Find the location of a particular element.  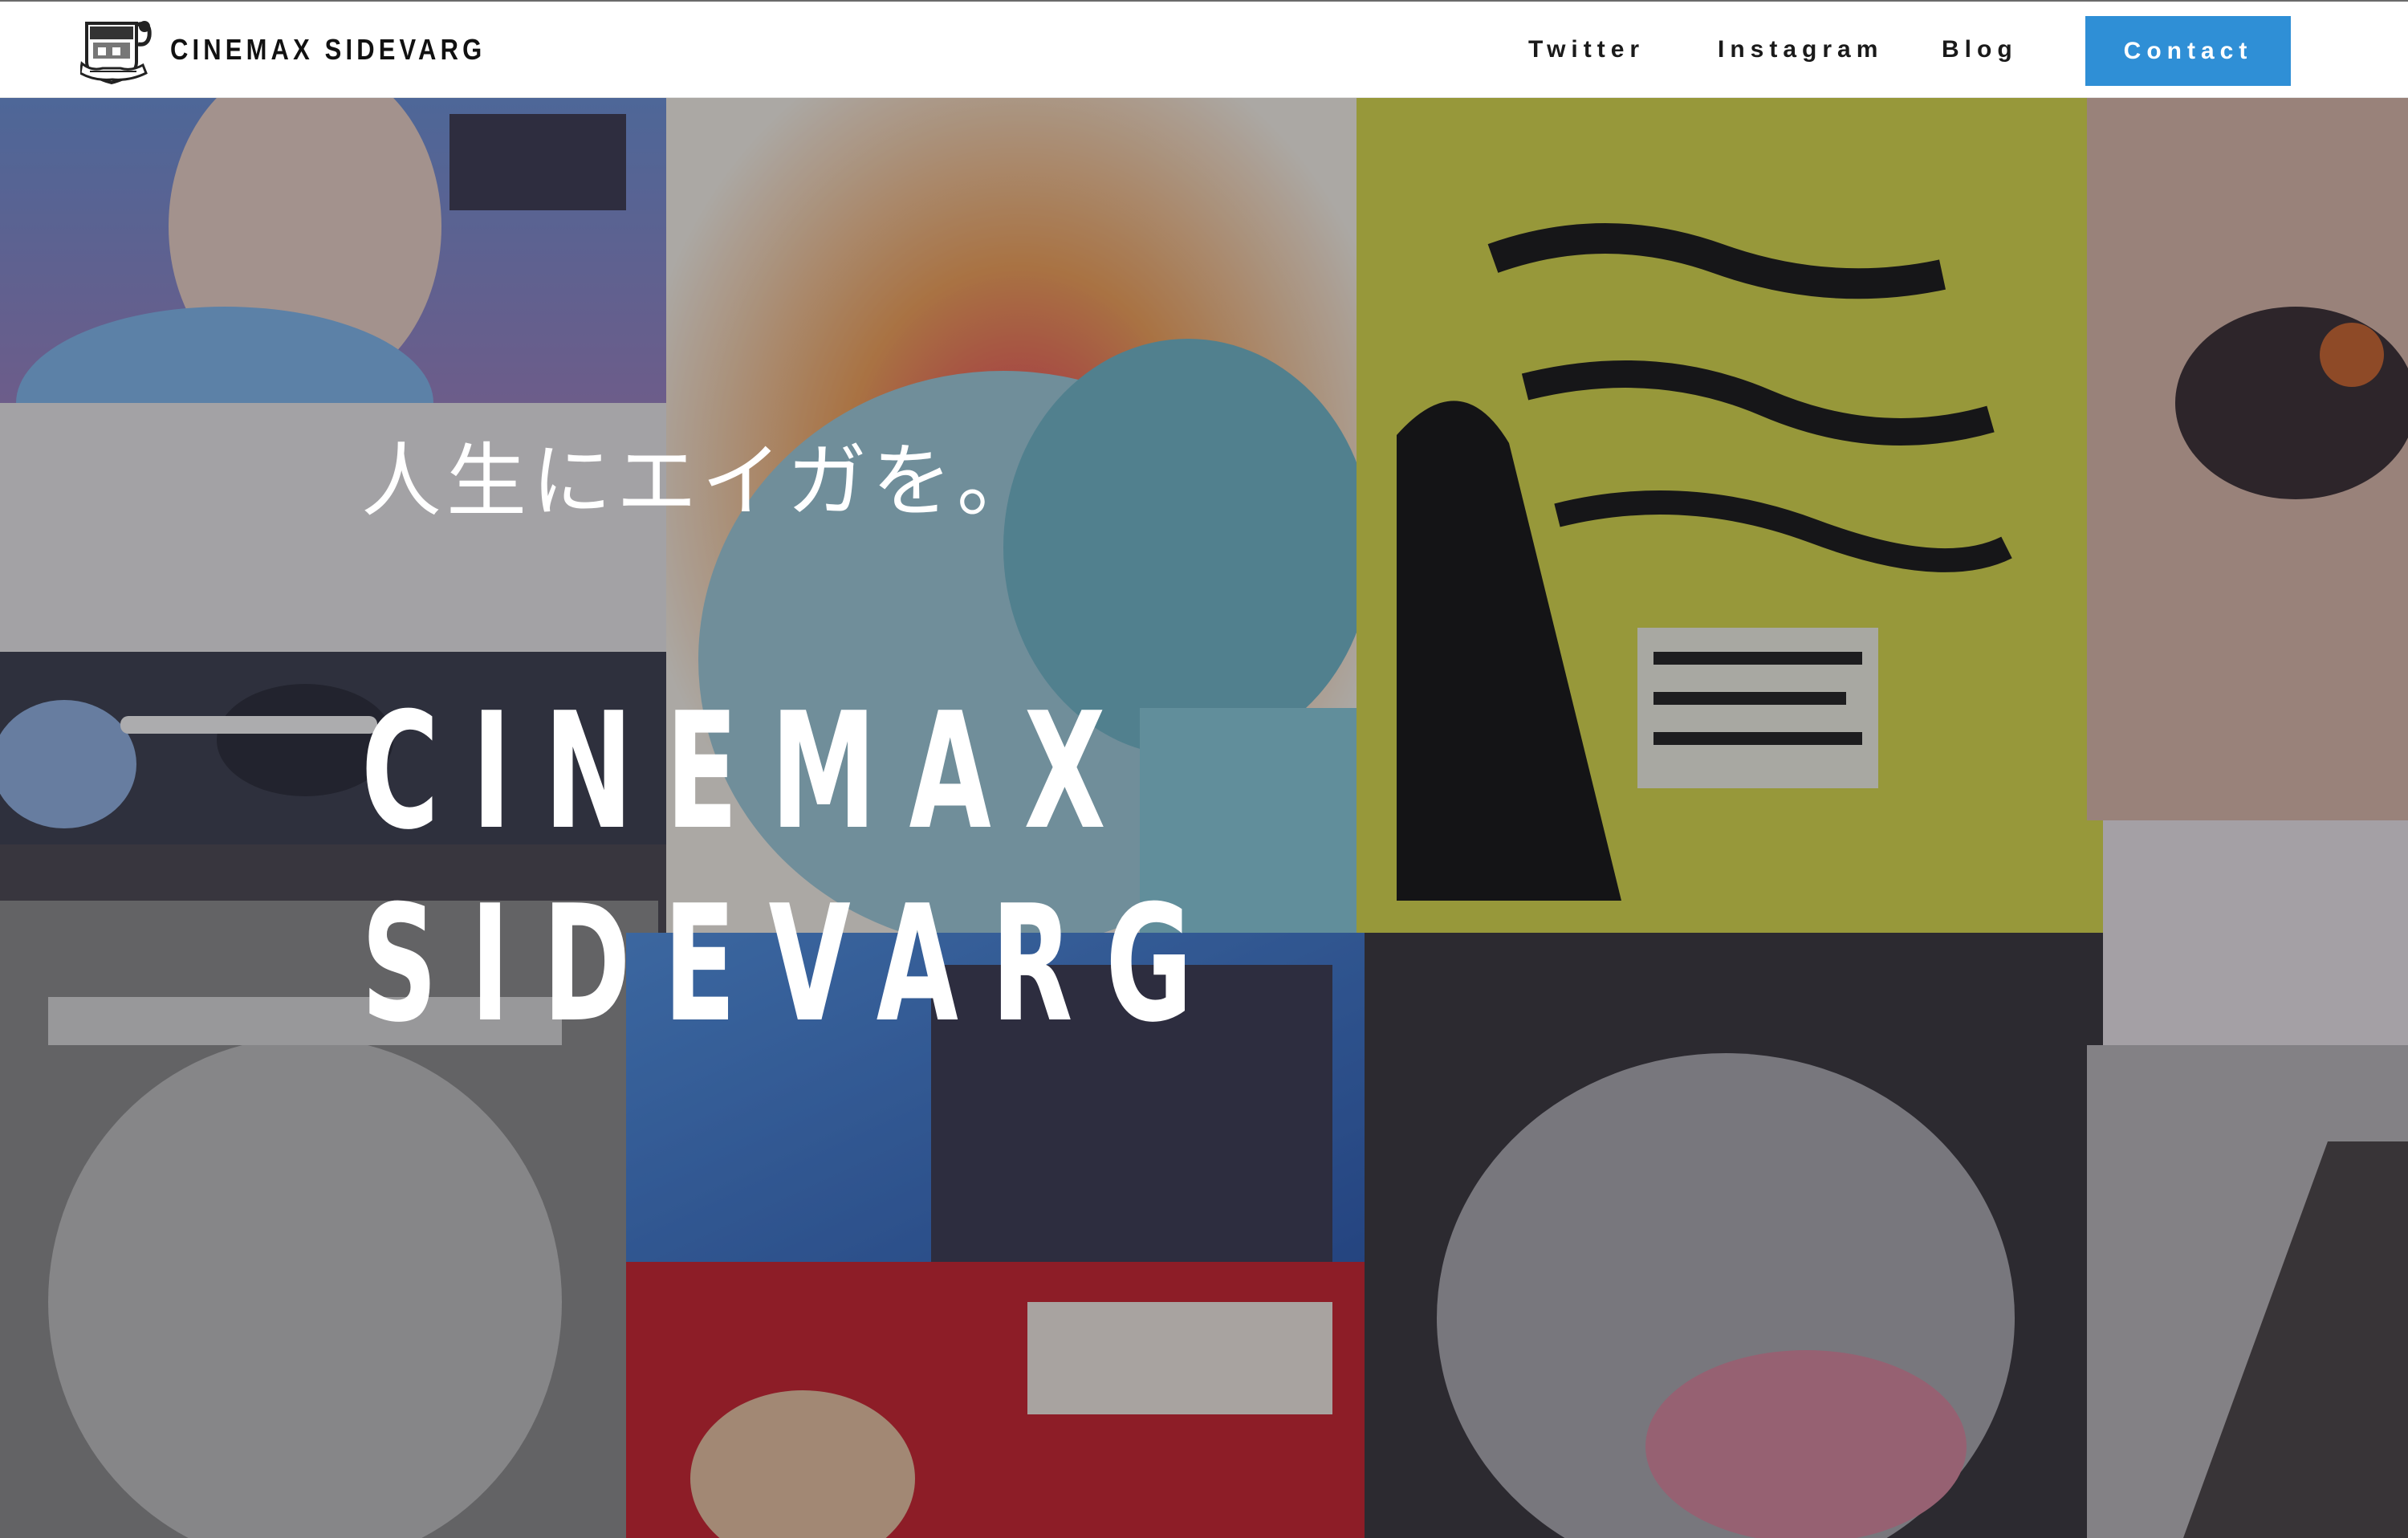

nav-twitter-link: Twitter is located at coordinates (1586, 50).